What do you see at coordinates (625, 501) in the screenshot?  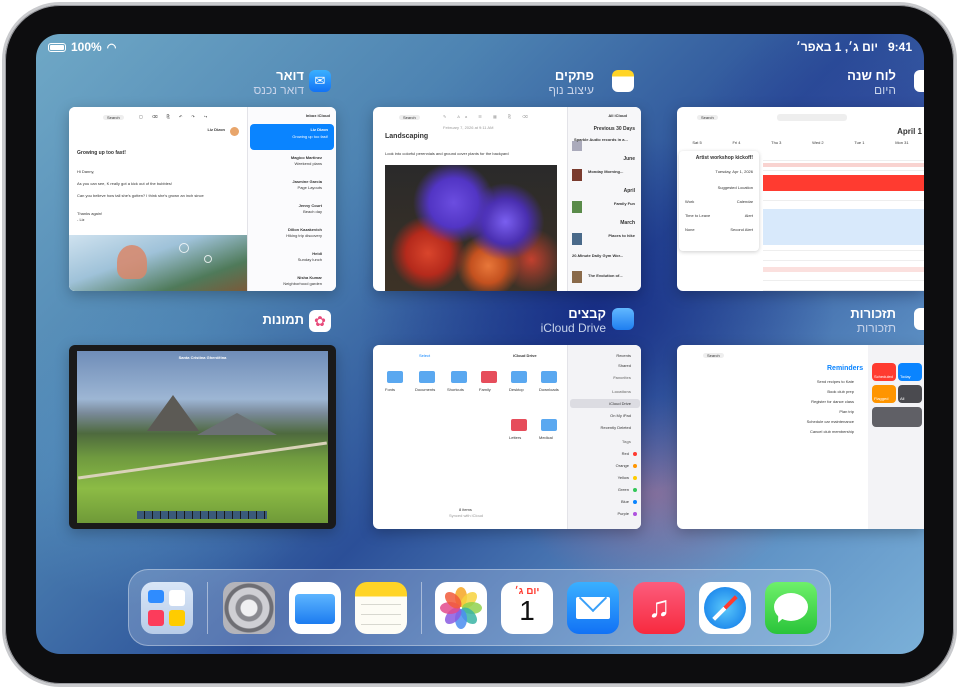 I see `tag-blue: Blue` at bounding box center [625, 501].